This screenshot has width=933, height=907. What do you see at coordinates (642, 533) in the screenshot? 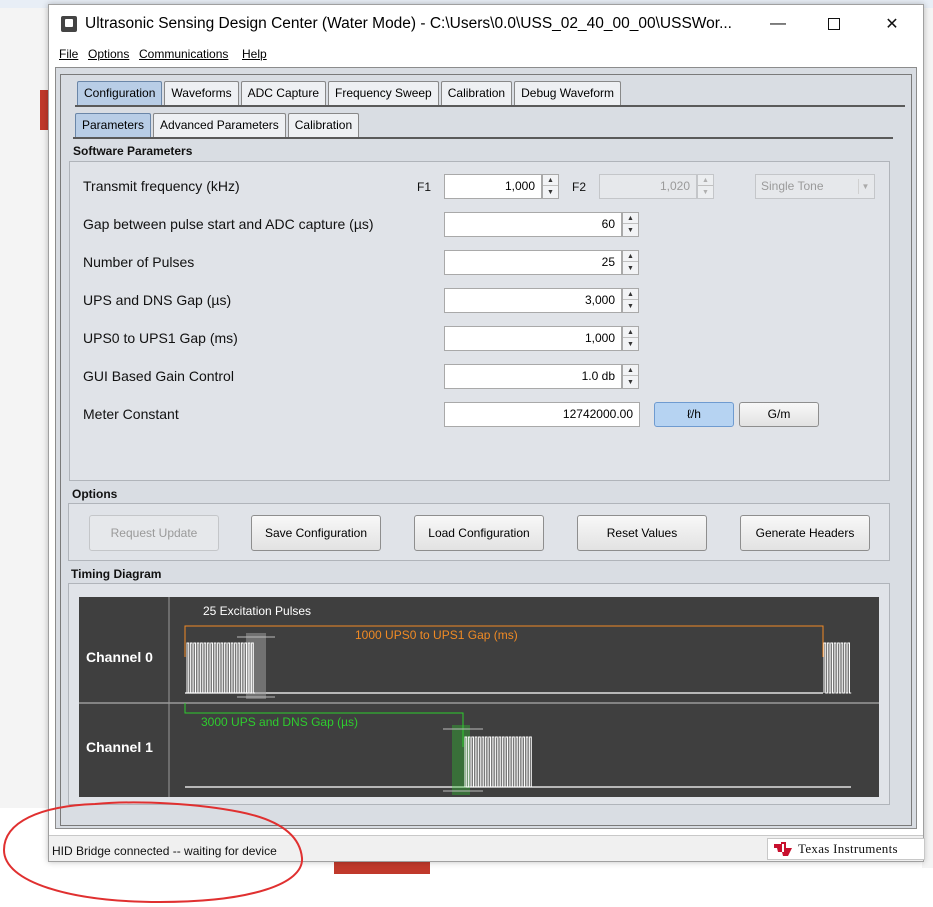
I see `reset-values-button: Reset Values` at bounding box center [642, 533].